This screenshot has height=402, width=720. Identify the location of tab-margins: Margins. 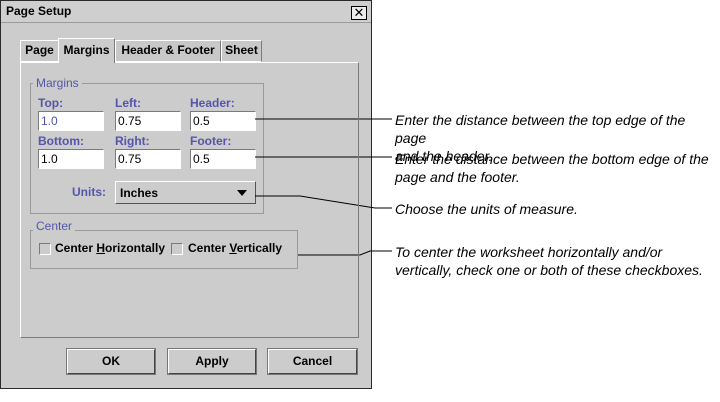
(86, 50).